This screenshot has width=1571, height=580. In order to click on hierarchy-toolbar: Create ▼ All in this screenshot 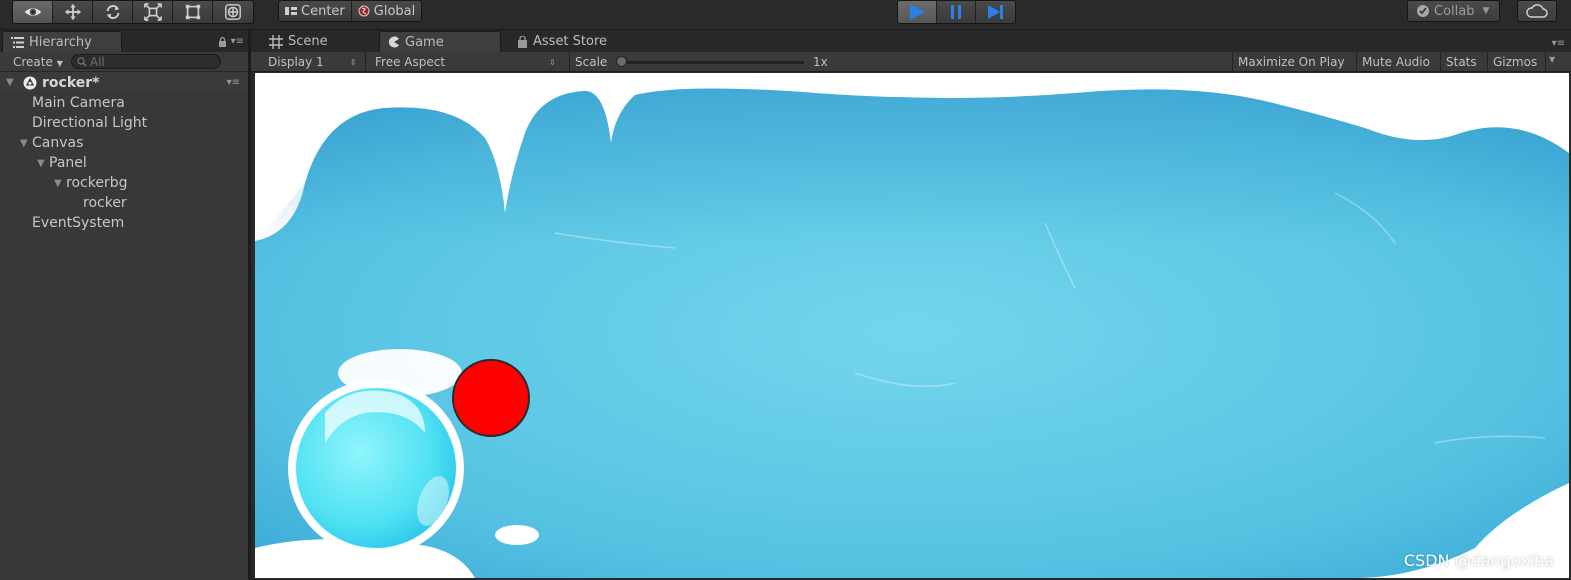, I will do `click(124, 62)`.